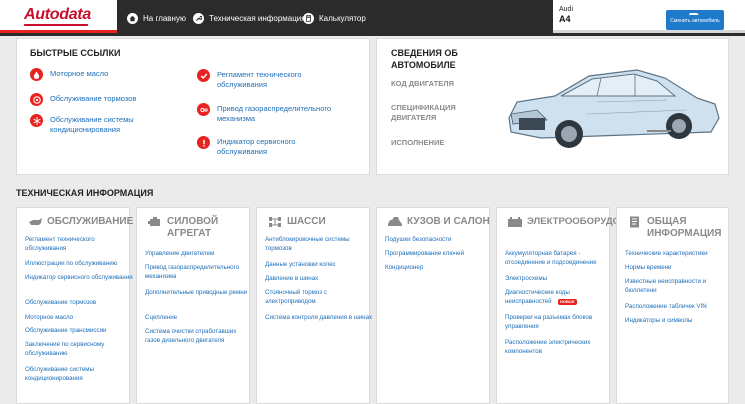 Image resolution: width=745 pixels, height=404 pixels. I want to click on category-link: Расположение электрических компонентов, so click(559, 347).